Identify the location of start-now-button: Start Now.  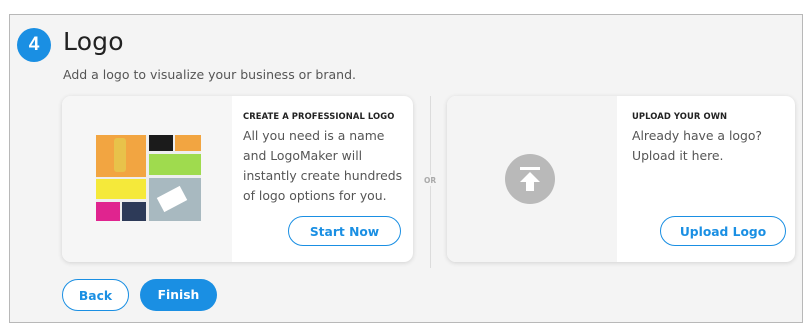
(344, 231).